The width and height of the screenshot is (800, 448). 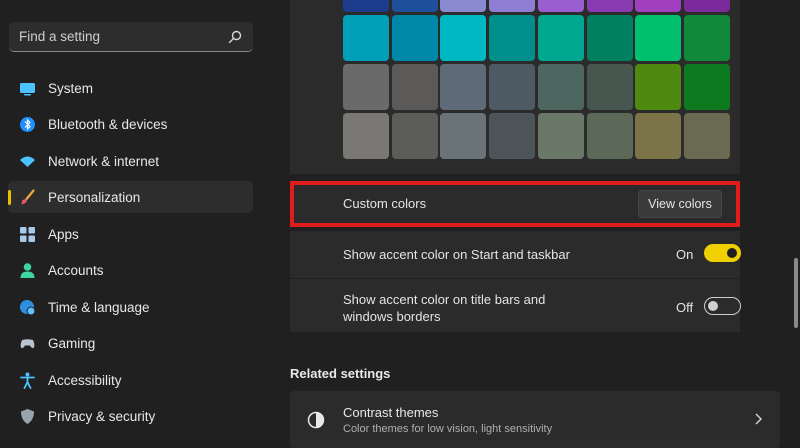 I want to click on custom-colors-row: Custom colors View colors, so click(x=515, y=204).